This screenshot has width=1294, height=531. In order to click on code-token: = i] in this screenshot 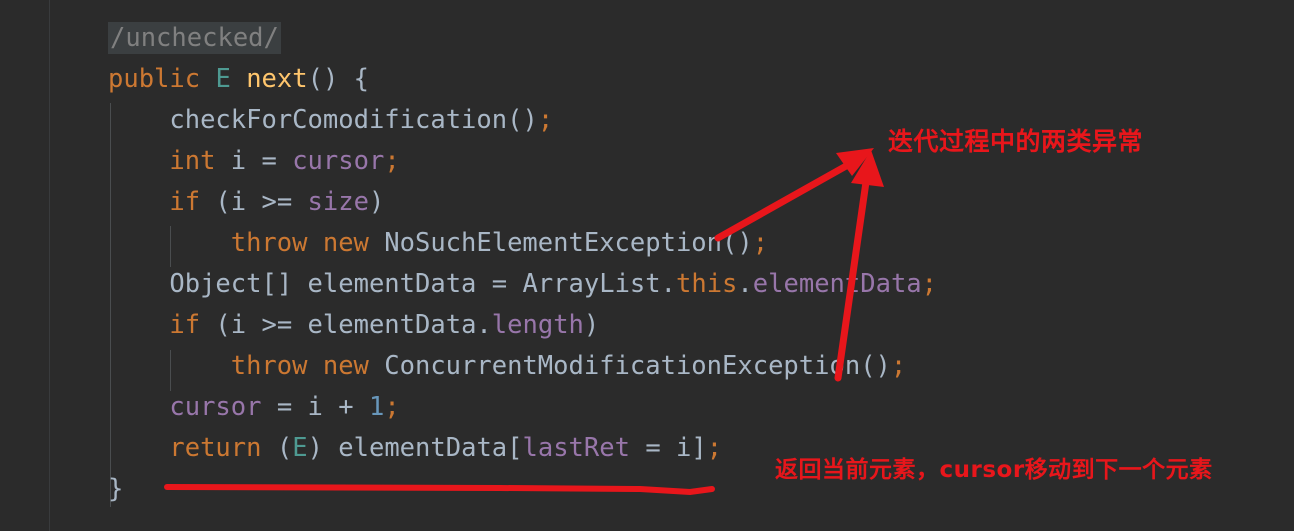, I will do `click(668, 448)`.